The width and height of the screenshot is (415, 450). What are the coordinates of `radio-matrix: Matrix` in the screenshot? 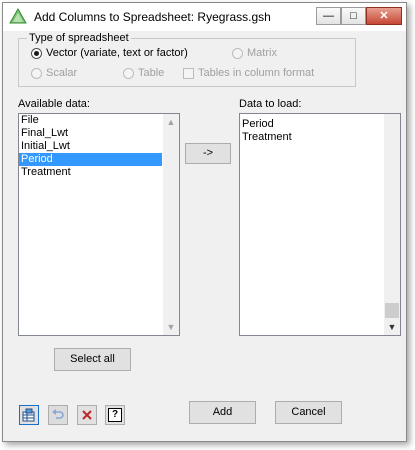 It's located at (254, 53).